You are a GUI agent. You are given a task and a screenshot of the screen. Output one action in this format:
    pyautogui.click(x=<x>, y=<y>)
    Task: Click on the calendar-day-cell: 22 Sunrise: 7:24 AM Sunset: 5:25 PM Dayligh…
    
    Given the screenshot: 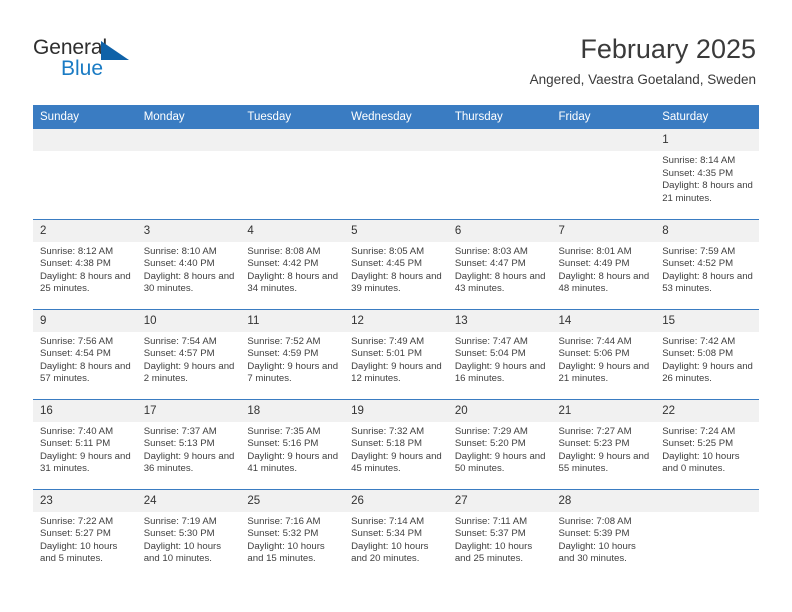 What is the action you would take?
    pyautogui.click(x=707, y=443)
    